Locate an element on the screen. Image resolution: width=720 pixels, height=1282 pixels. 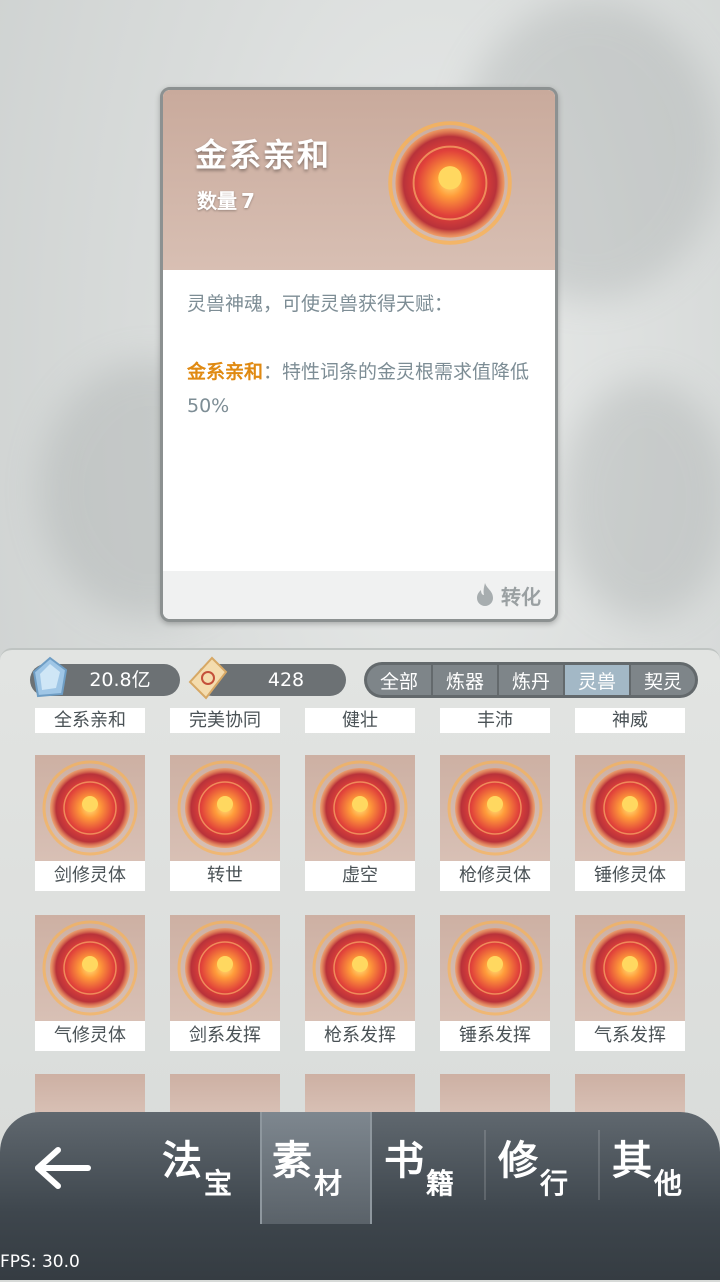
inventory-item: 3气系发挥 is located at coordinates (630, 983).